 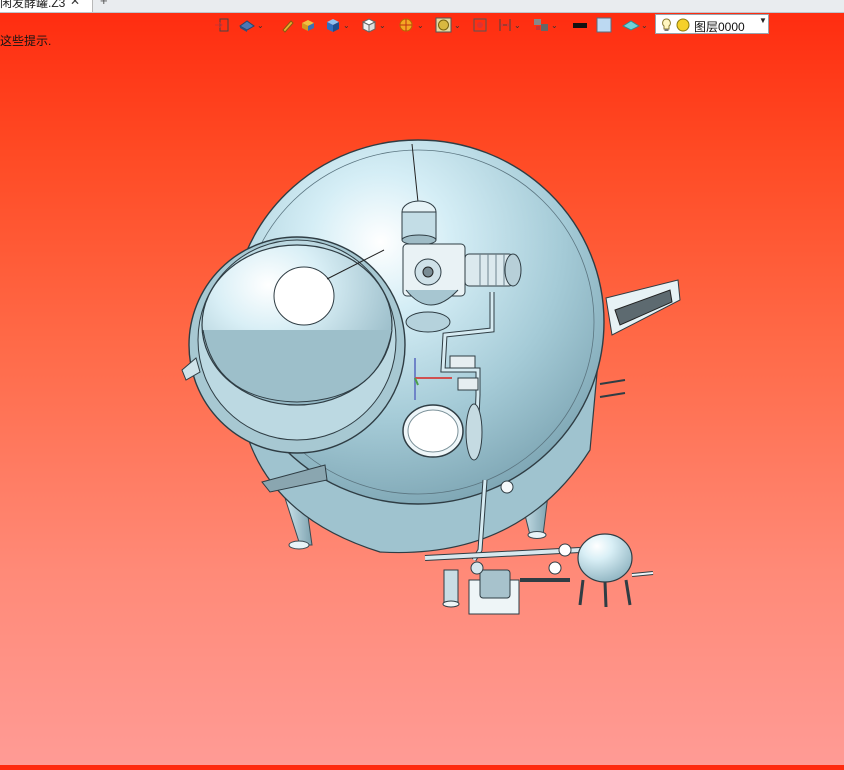 I want to click on face-color-swatch, so click(x=604, y=25).